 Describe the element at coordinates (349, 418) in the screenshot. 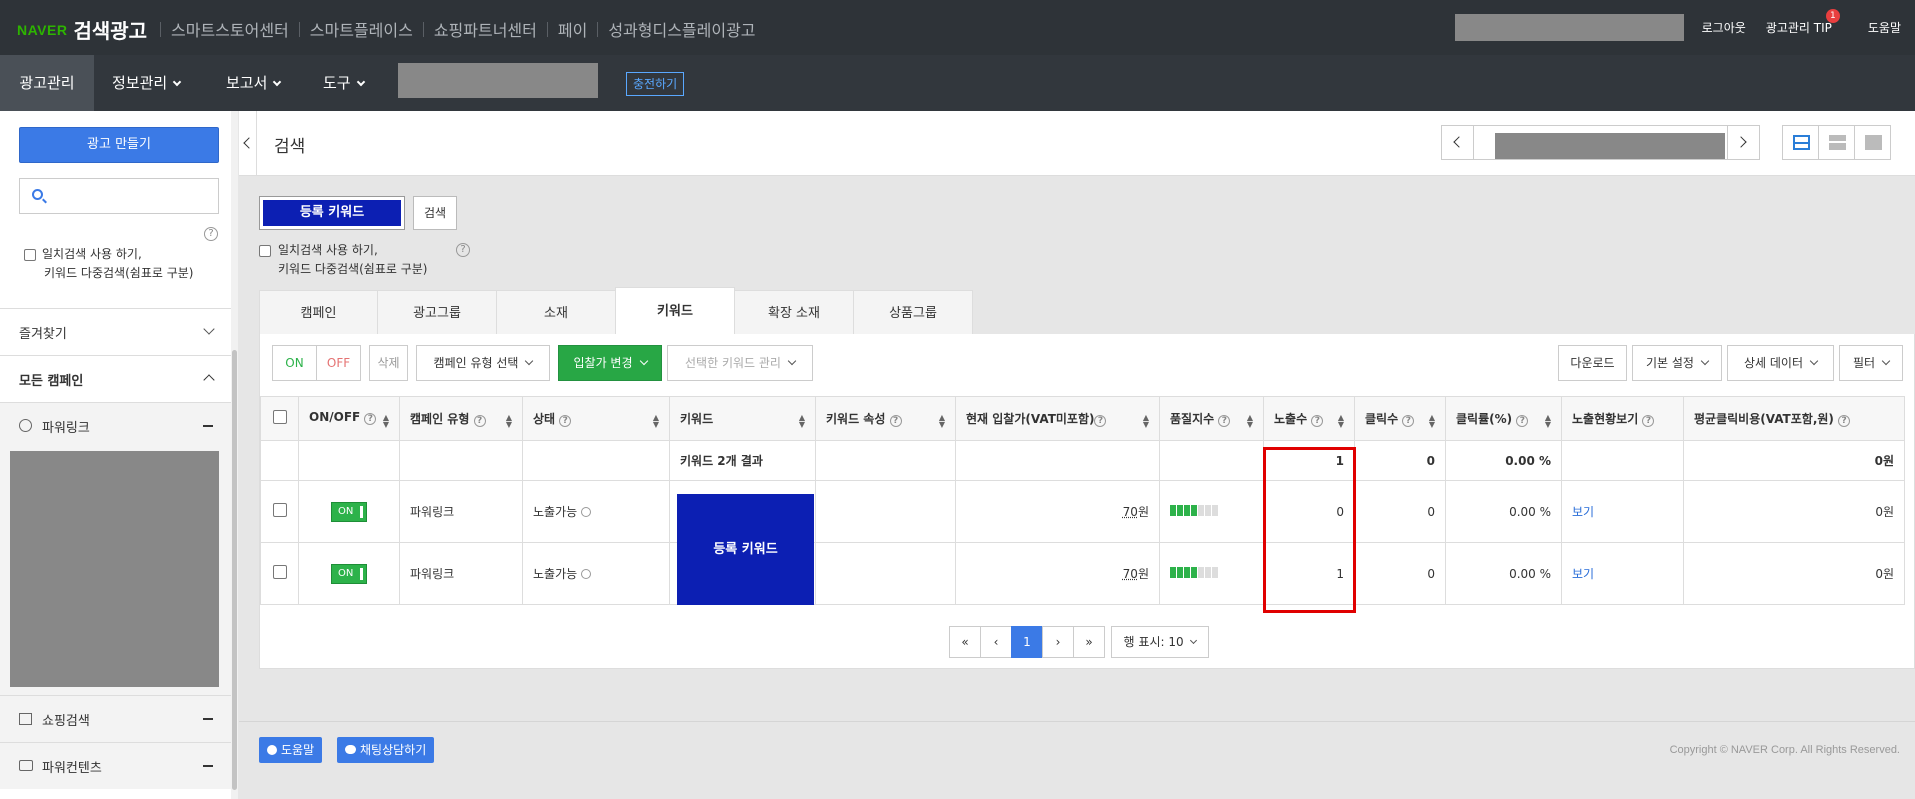

I see `header-onoff: ON/OFF ? ▲ ▼` at that location.